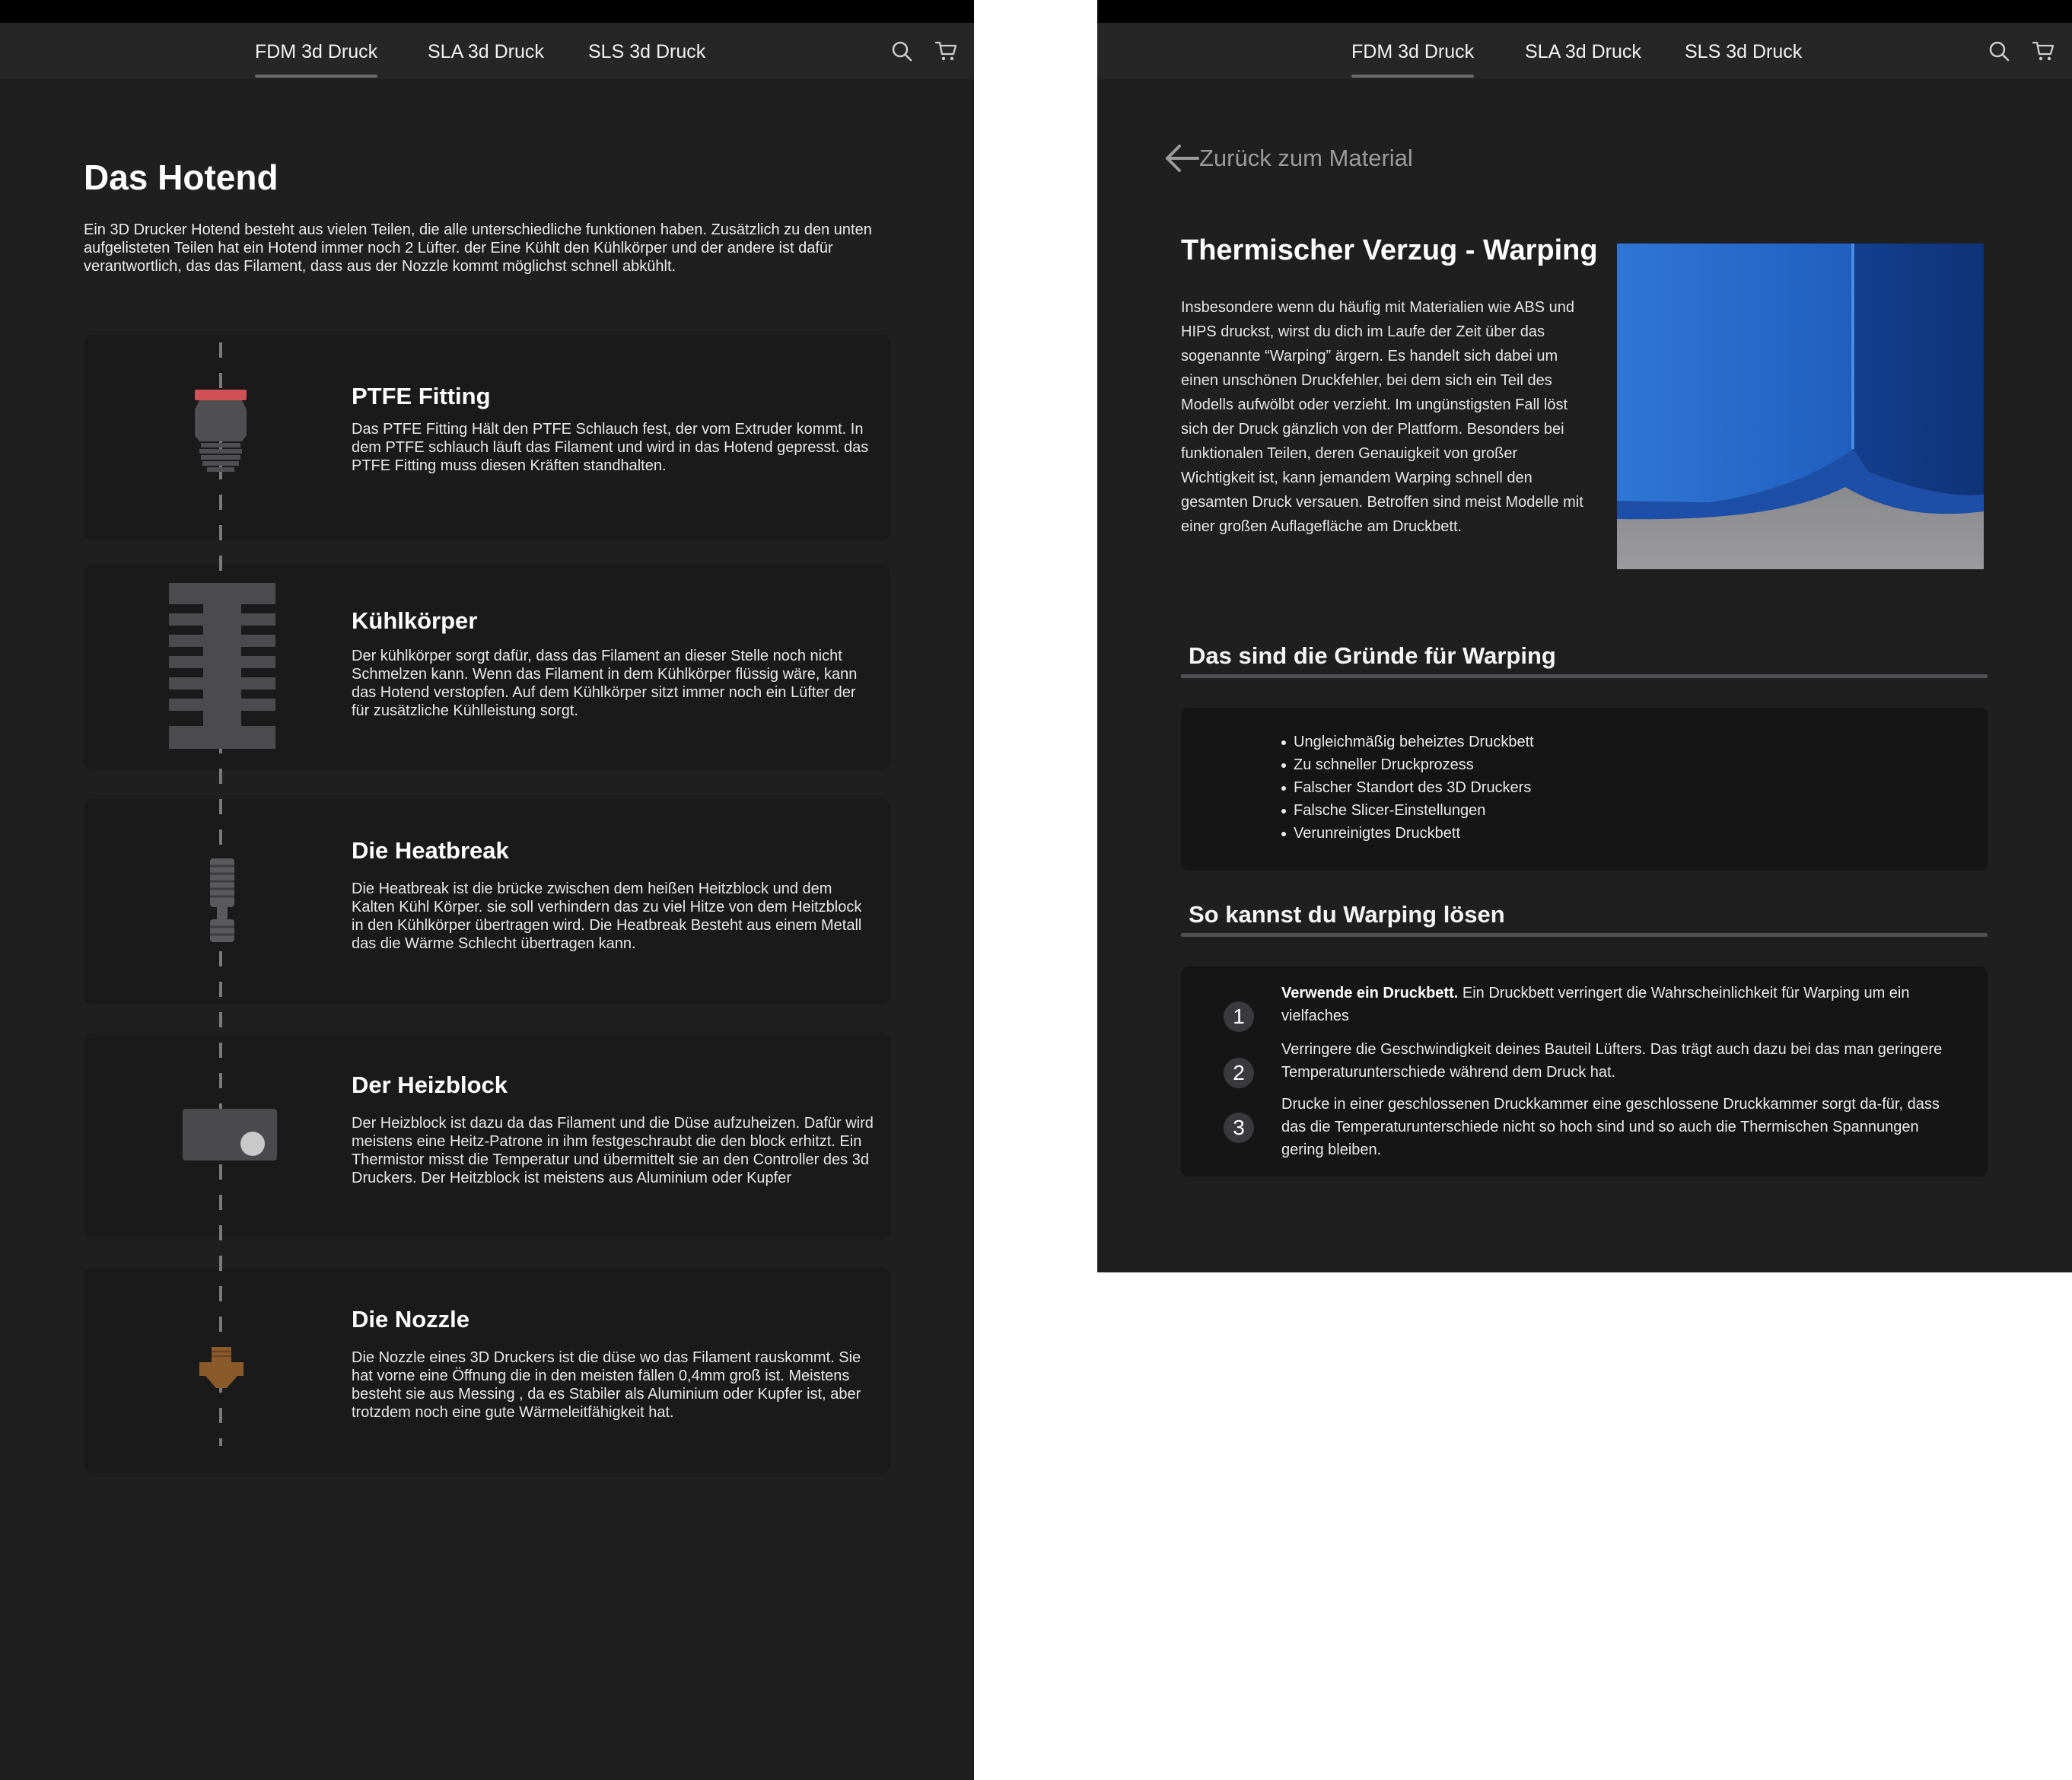  Describe the element at coordinates (1306, 158) in the screenshot. I see `back-link-label: Zurück zum Material` at that location.